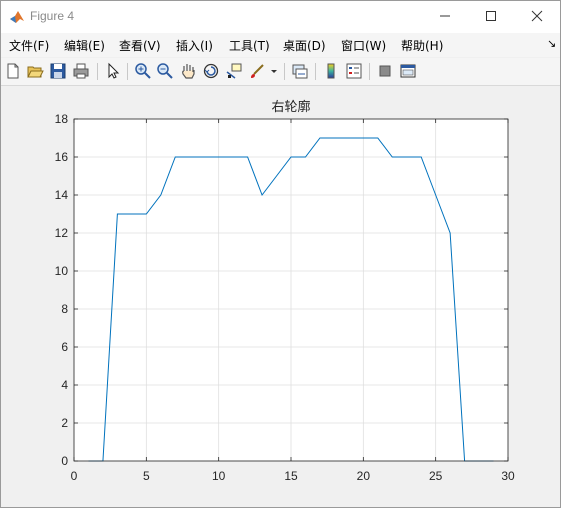 The image size is (561, 508). What do you see at coordinates (300, 71) in the screenshot?
I see `link-plot-icon` at bounding box center [300, 71].